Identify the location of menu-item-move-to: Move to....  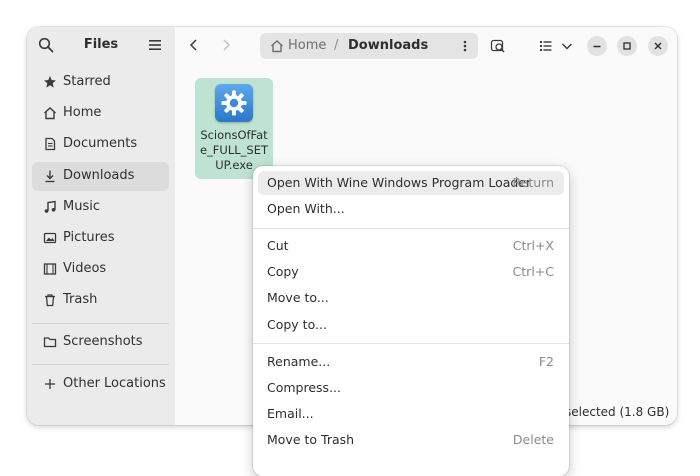
(411, 298).